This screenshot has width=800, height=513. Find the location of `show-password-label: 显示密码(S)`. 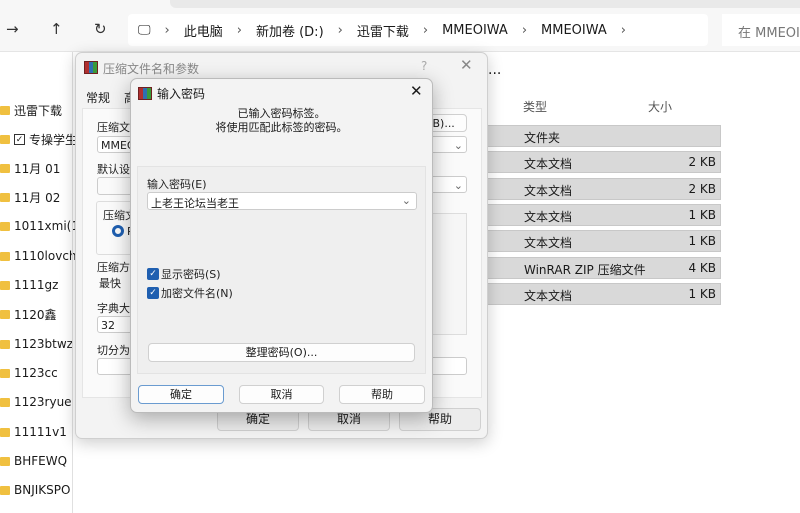

show-password-label: 显示密码(S) is located at coordinates (191, 274).